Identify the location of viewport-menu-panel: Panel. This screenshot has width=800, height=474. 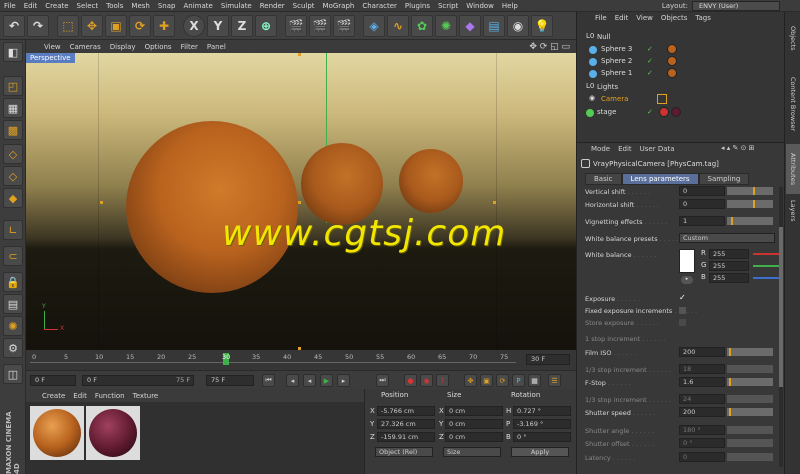
(216, 47).